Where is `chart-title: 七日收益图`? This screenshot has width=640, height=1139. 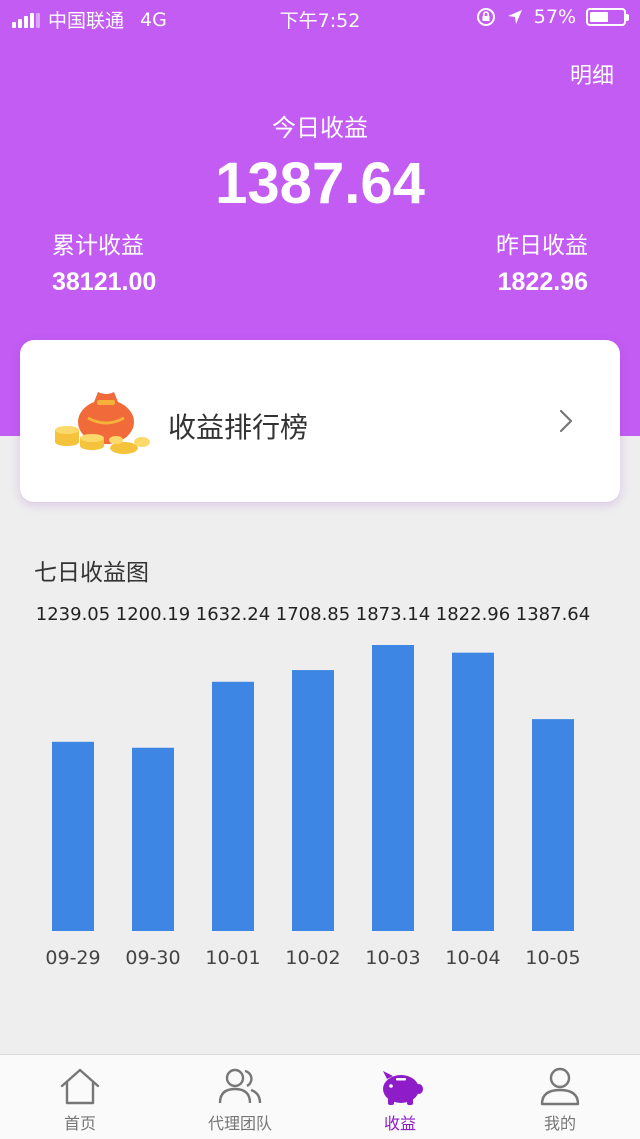
chart-title: 七日收益图 is located at coordinates (91, 573).